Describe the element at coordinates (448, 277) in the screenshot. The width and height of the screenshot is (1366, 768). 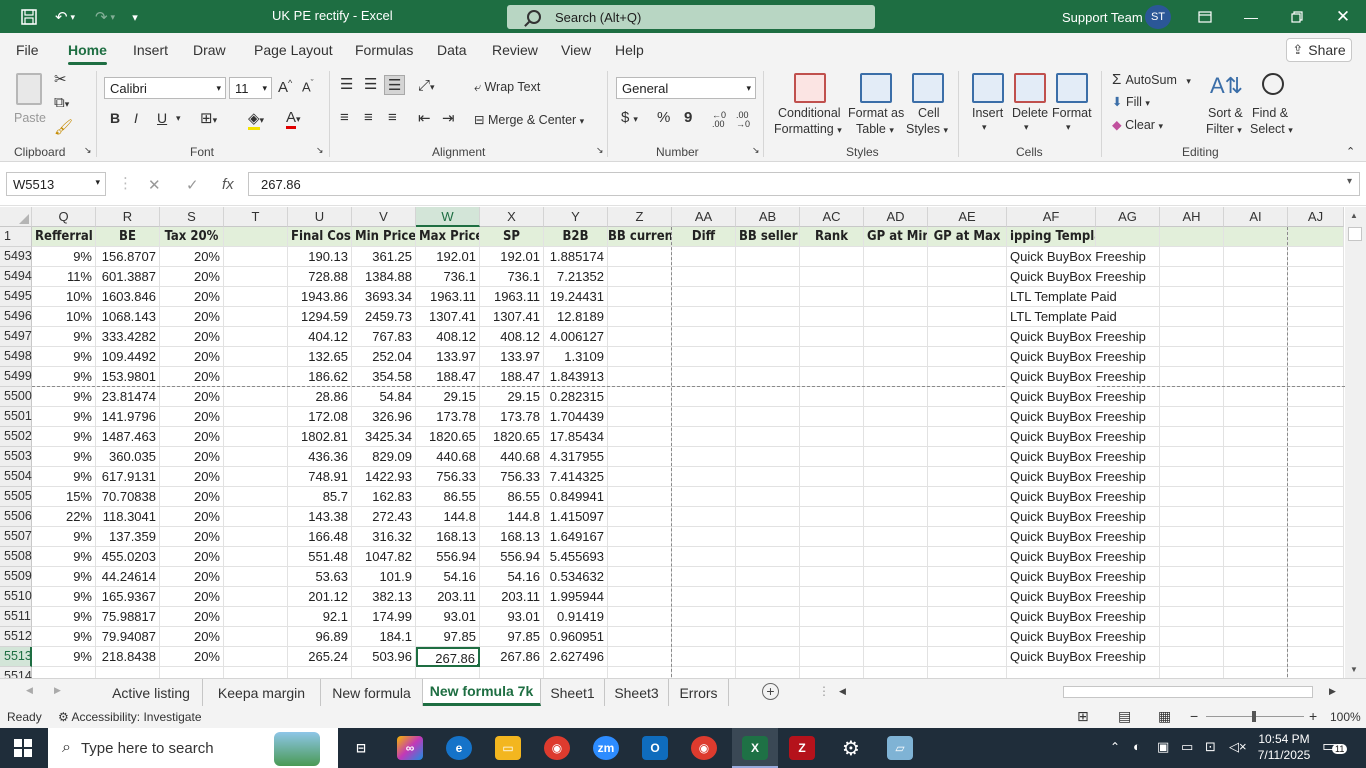
I see `table-cell: 736.1` at that location.